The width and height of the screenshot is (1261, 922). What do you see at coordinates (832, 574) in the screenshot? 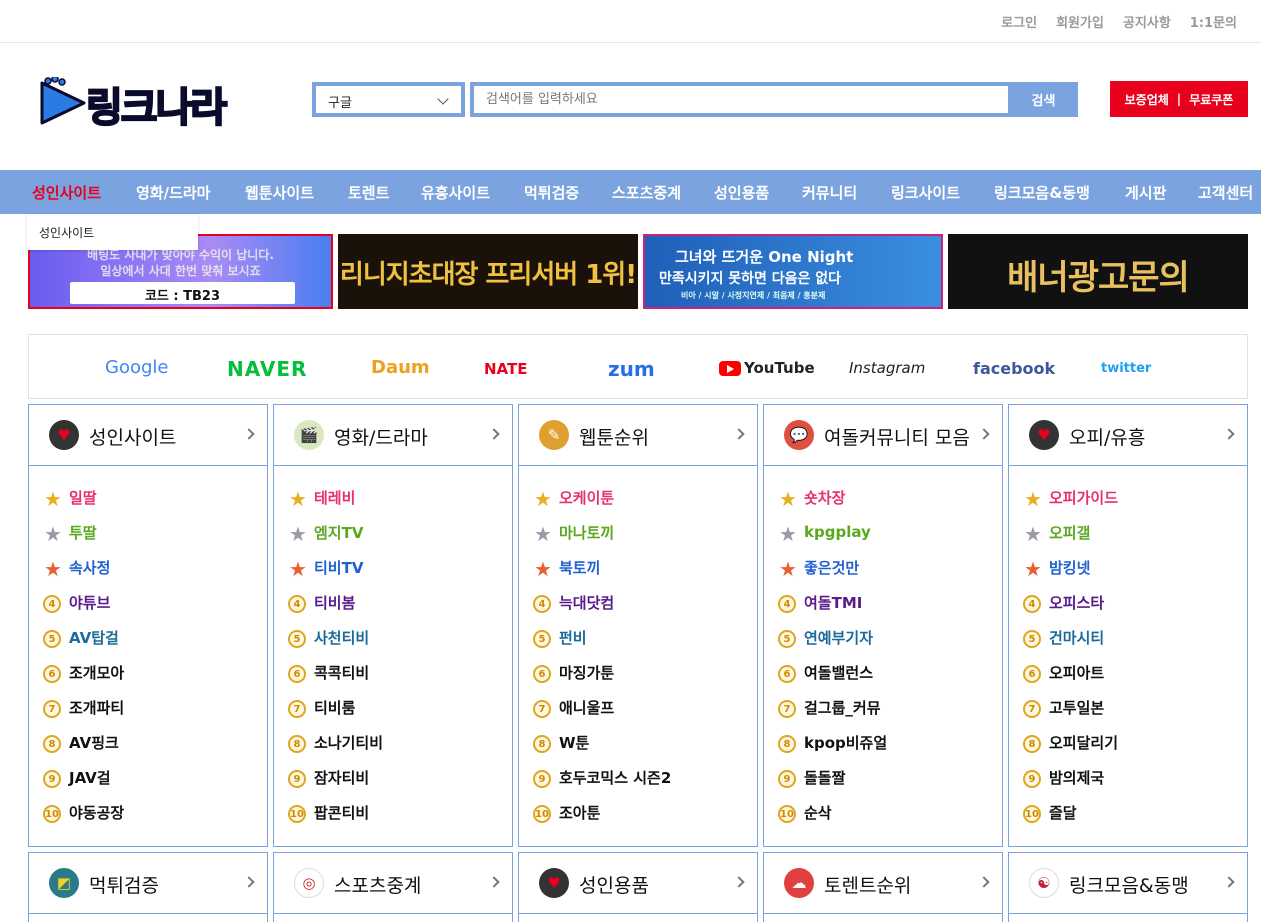
I see `list-item: ★ 좋은것만` at bounding box center [832, 574].